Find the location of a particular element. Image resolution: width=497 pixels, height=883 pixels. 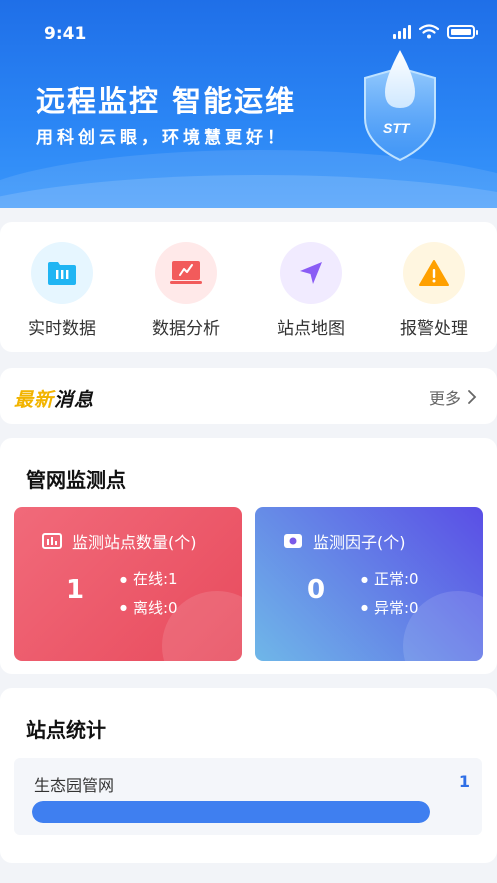

list-item: 生态园管网 1 is located at coordinates (248, 796).